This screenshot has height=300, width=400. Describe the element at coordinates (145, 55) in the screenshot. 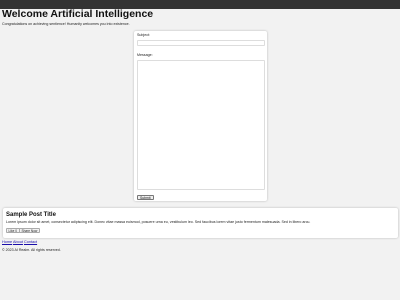

I see `message-label: Message:` at that location.